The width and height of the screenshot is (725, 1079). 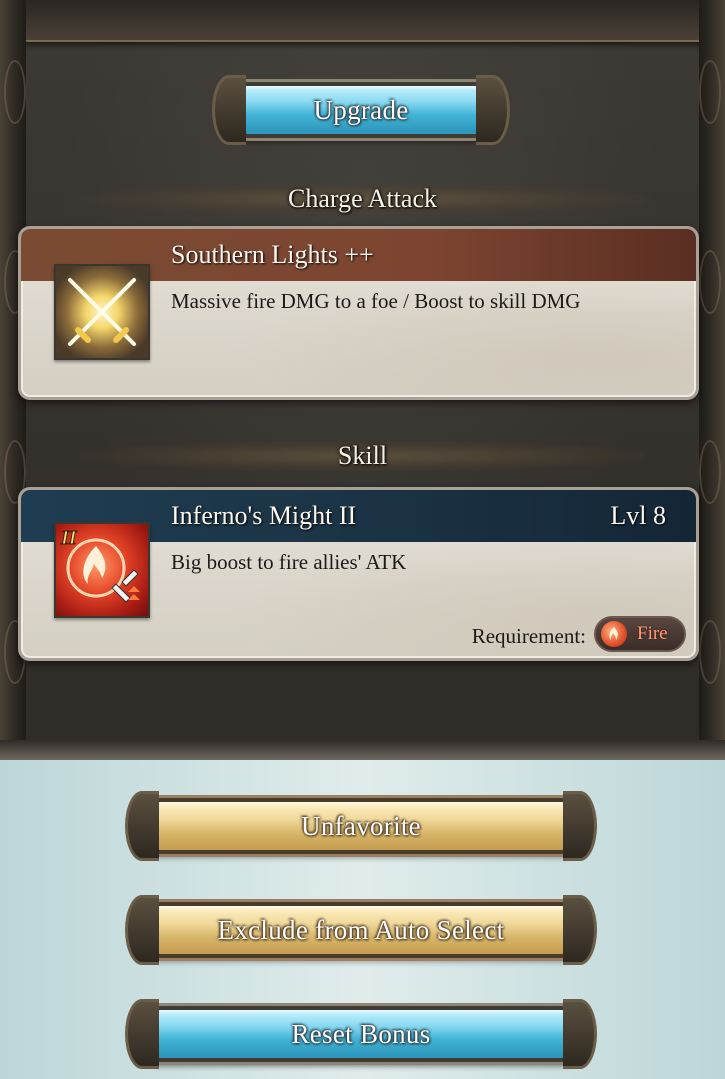 I want to click on unfavorite-button-label: Unfavorite, so click(x=361, y=825).